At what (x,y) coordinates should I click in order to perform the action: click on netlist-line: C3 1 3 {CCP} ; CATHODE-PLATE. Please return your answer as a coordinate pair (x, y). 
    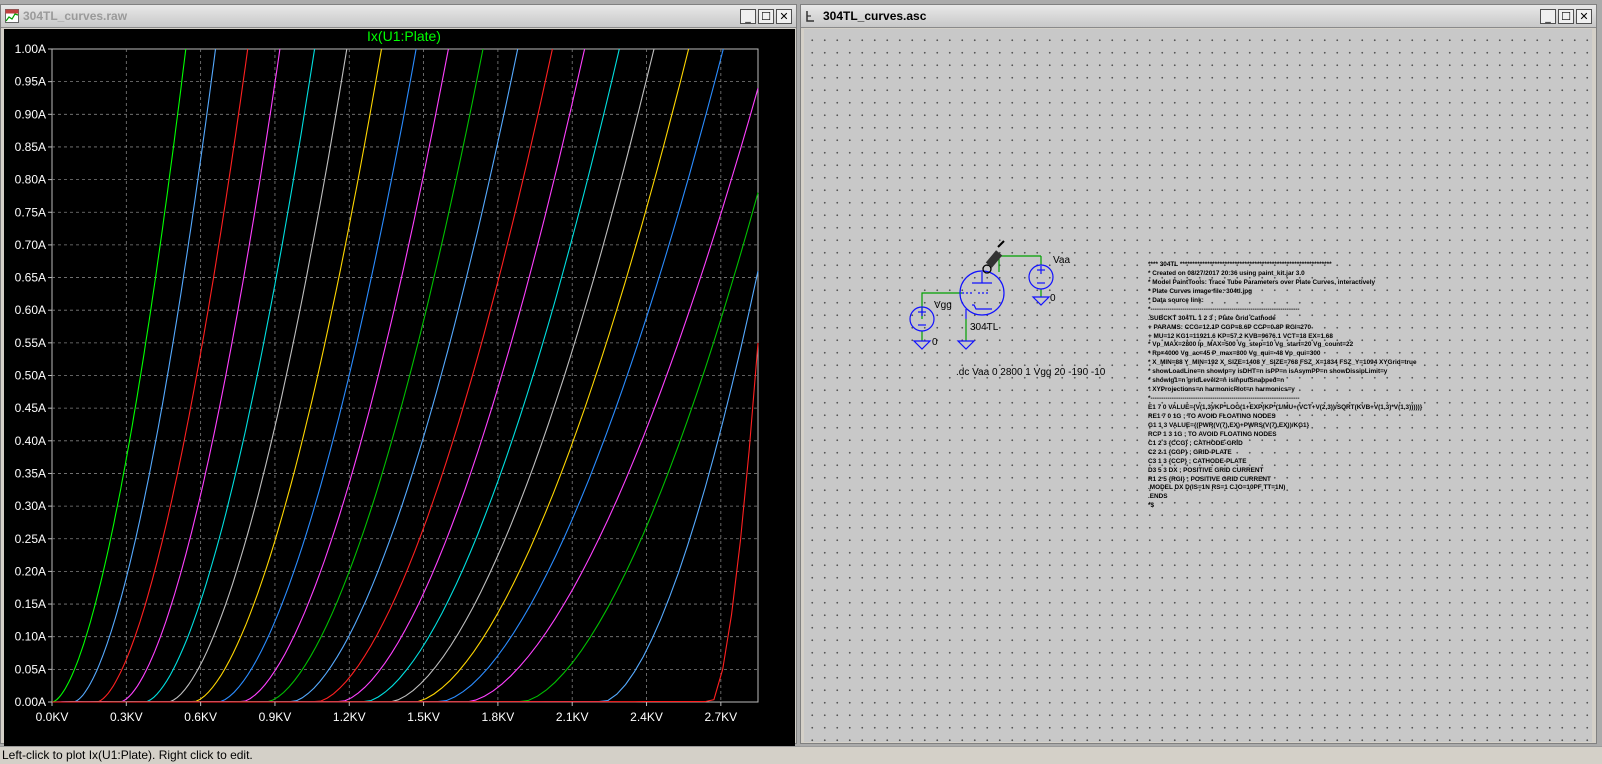
    Looking at the image, I should click on (1197, 461).